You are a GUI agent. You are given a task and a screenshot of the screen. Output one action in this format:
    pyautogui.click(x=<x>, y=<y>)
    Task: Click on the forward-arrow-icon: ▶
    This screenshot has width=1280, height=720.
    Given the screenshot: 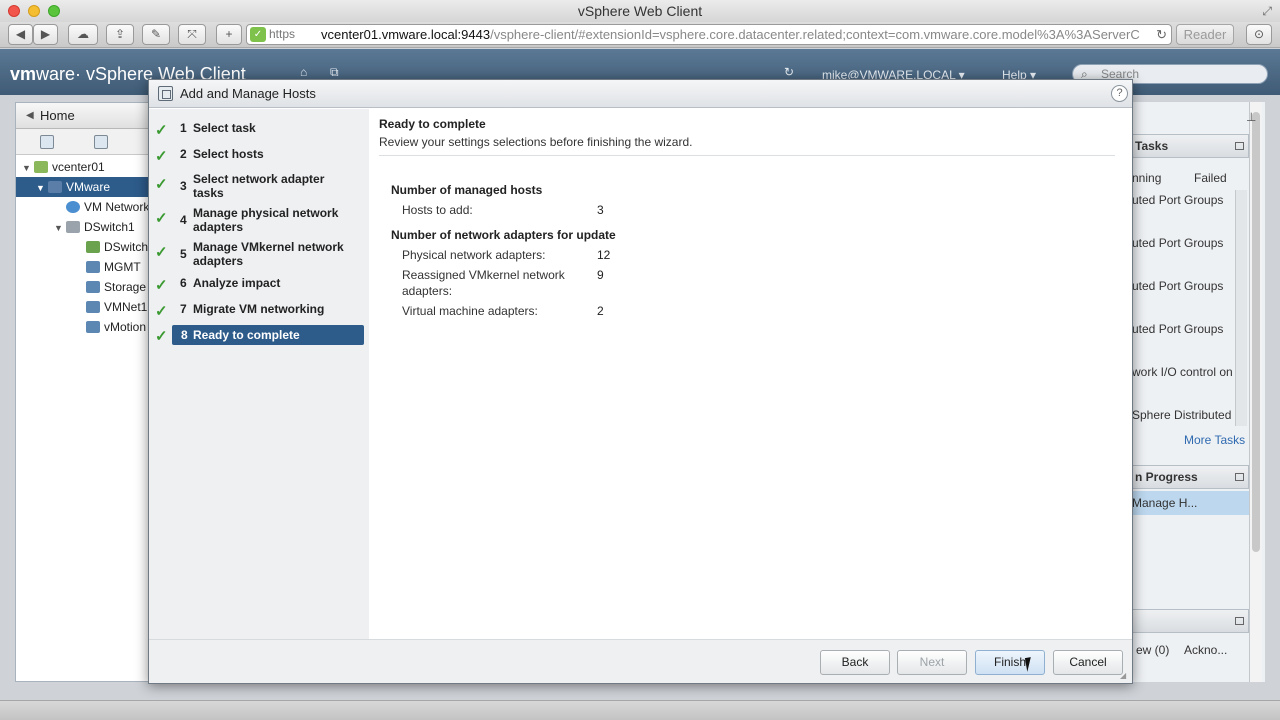 What is the action you would take?
    pyautogui.click(x=45, y=34)
    